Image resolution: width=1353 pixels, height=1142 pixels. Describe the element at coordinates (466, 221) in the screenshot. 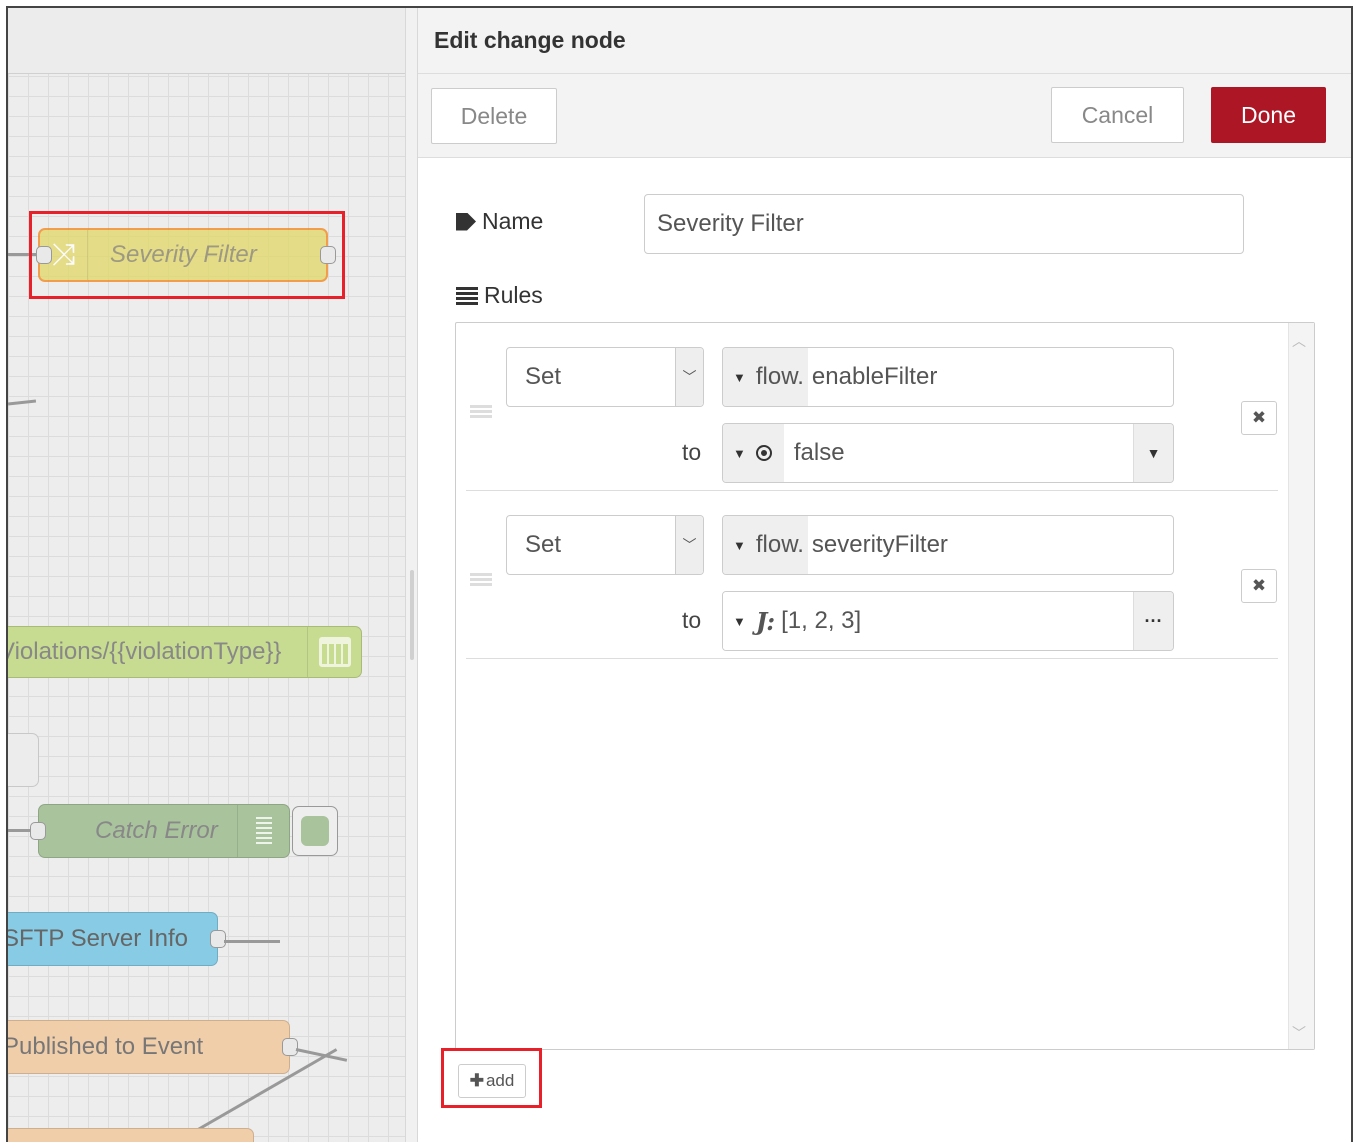

I see `tag-icon` at that location.